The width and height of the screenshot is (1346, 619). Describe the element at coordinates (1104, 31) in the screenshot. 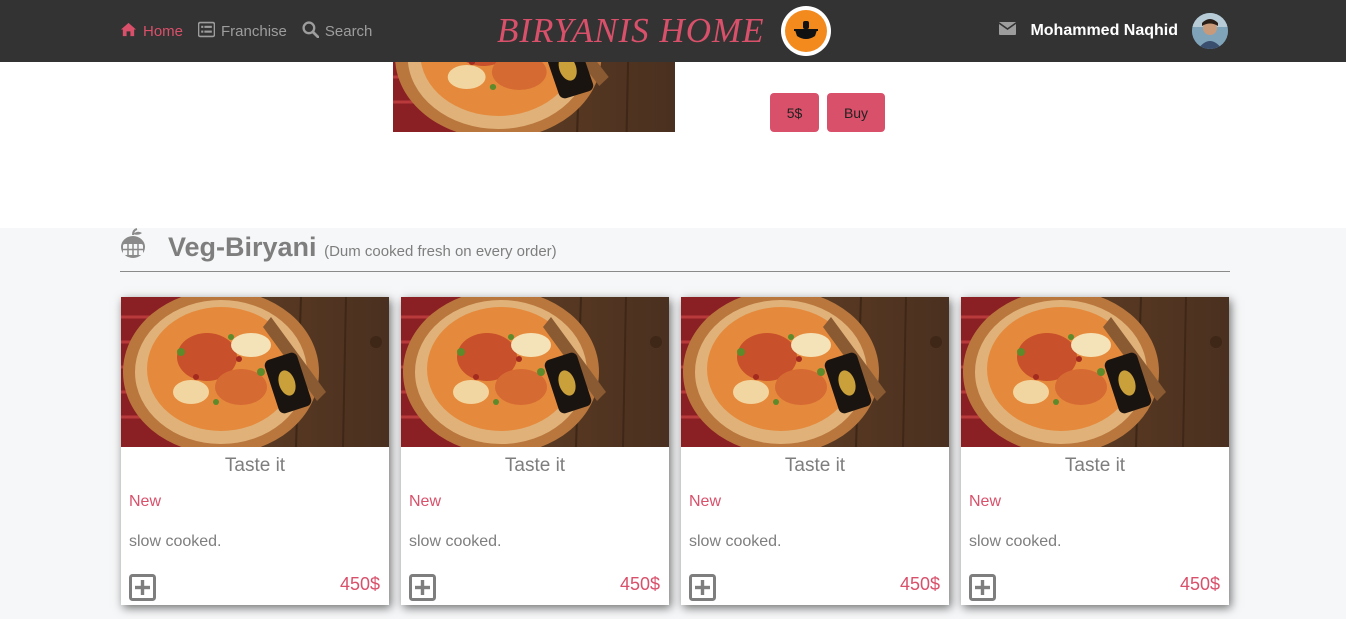

I see `user-name: Mohammed Naqhid` at that location.